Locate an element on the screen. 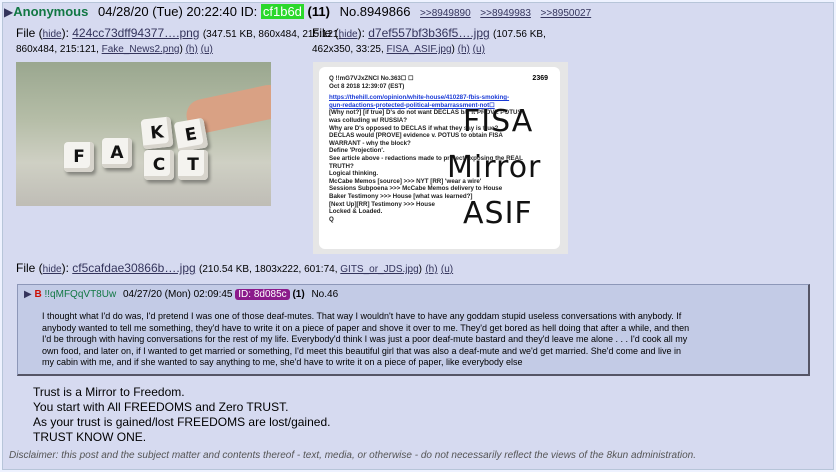  post-menu-triangle-icon: ▶ is located at coordinates (8, 12).